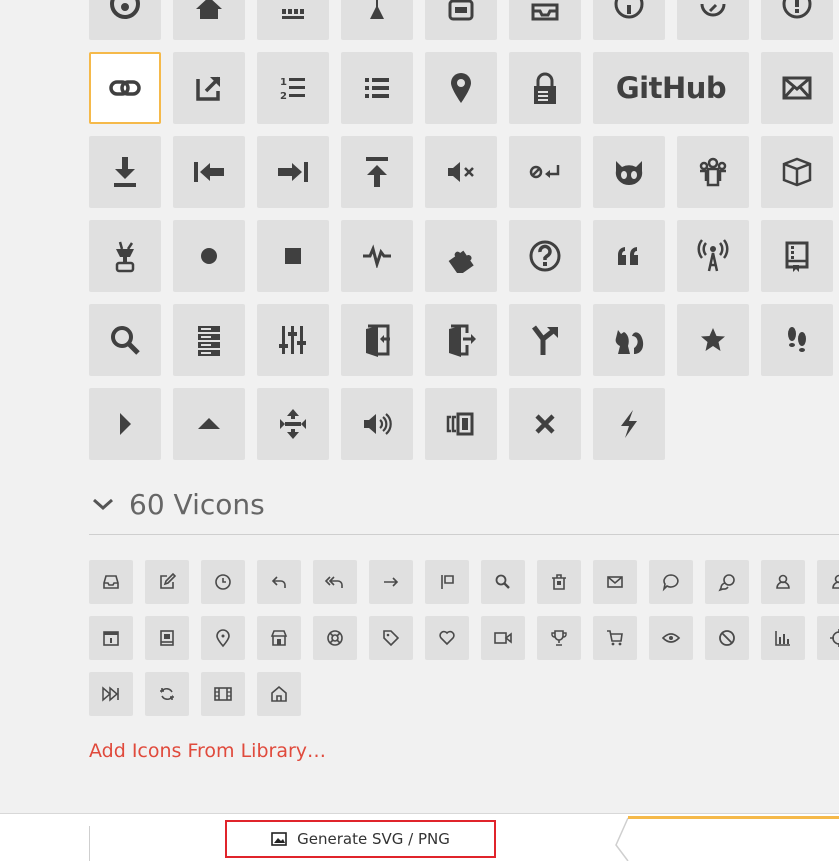  What do you see at coordinates (834, 638) in the screenshot?
I see `target-icon` at bounding box center [834, 638].